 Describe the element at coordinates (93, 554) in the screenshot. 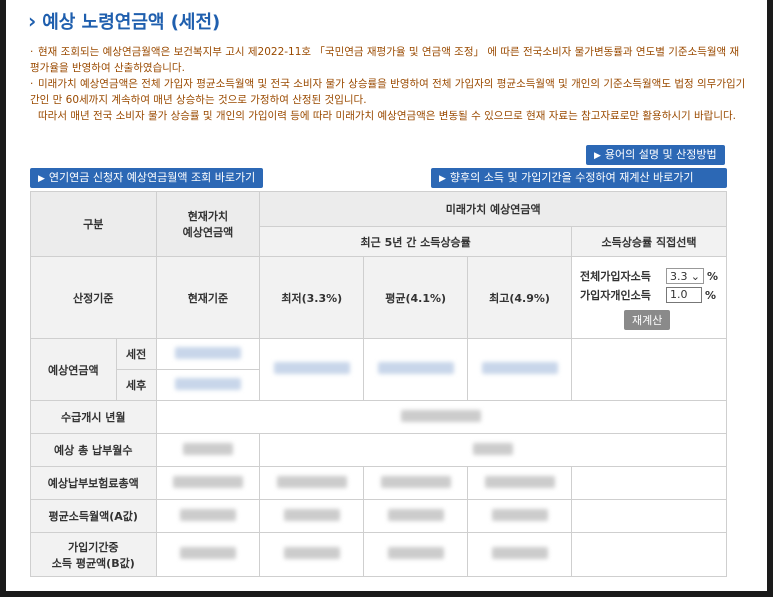

I see `row-avg-b-label: 가입기간중 소득 평균액(B값)` at that location.